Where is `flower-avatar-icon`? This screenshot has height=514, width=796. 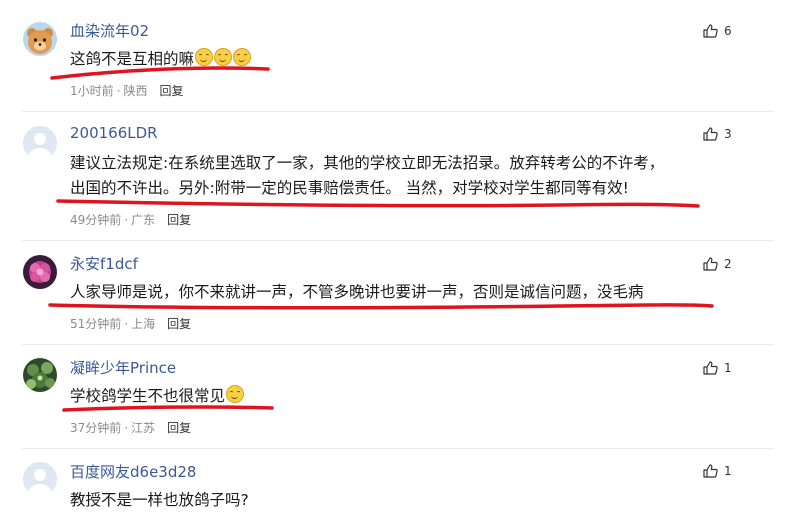 flower-avatar-icon is located at coordinates (40, 272).